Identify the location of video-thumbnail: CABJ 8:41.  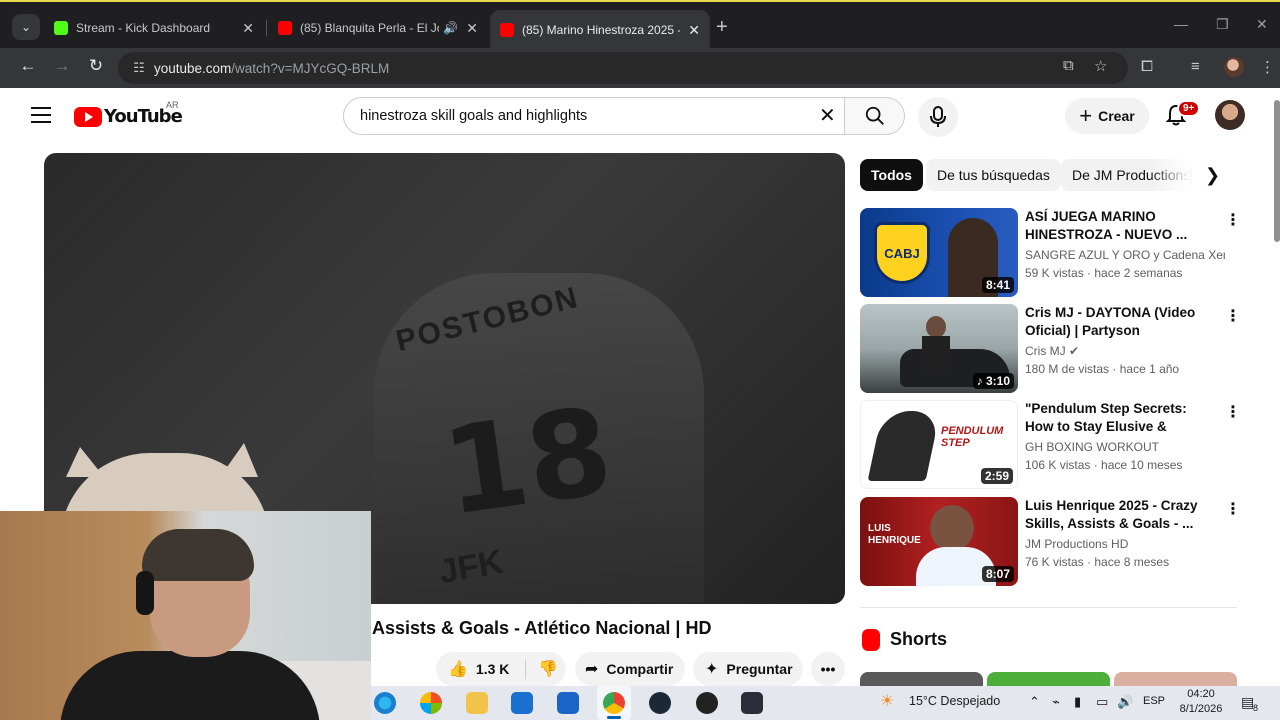
(939, 252).